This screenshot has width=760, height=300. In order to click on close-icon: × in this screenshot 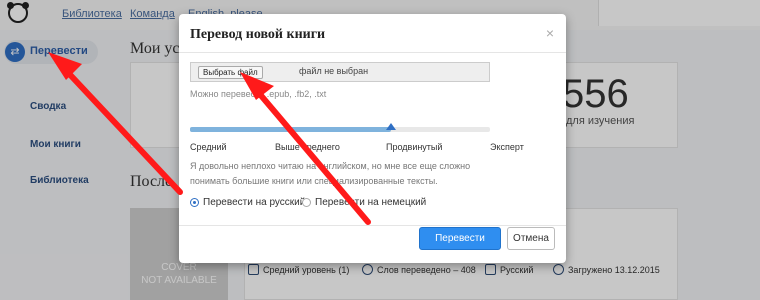, I will do `click(550, 33)`.